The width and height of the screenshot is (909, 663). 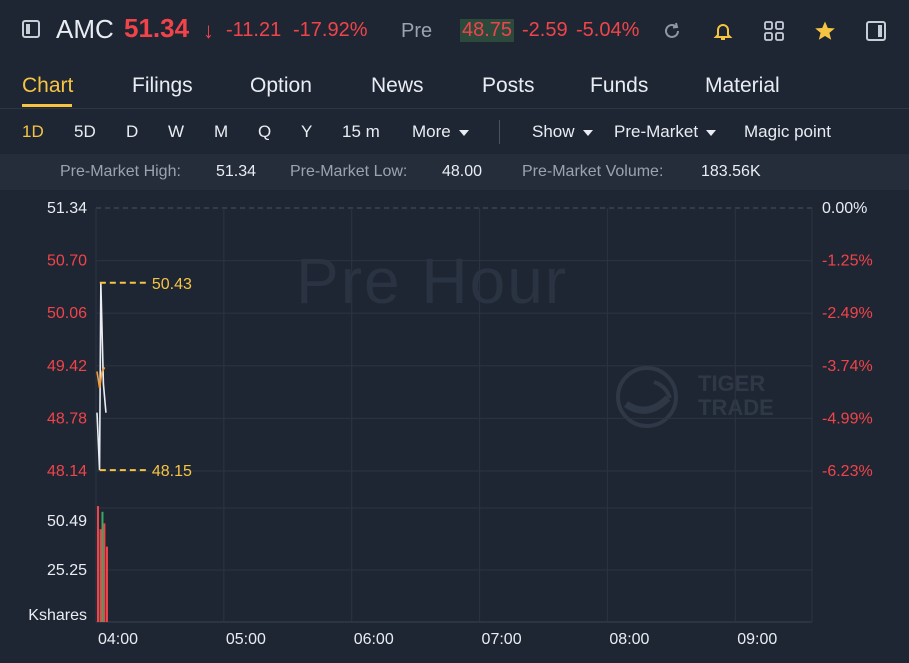 I want to click on more-label: More, so click(x=431, y=131).